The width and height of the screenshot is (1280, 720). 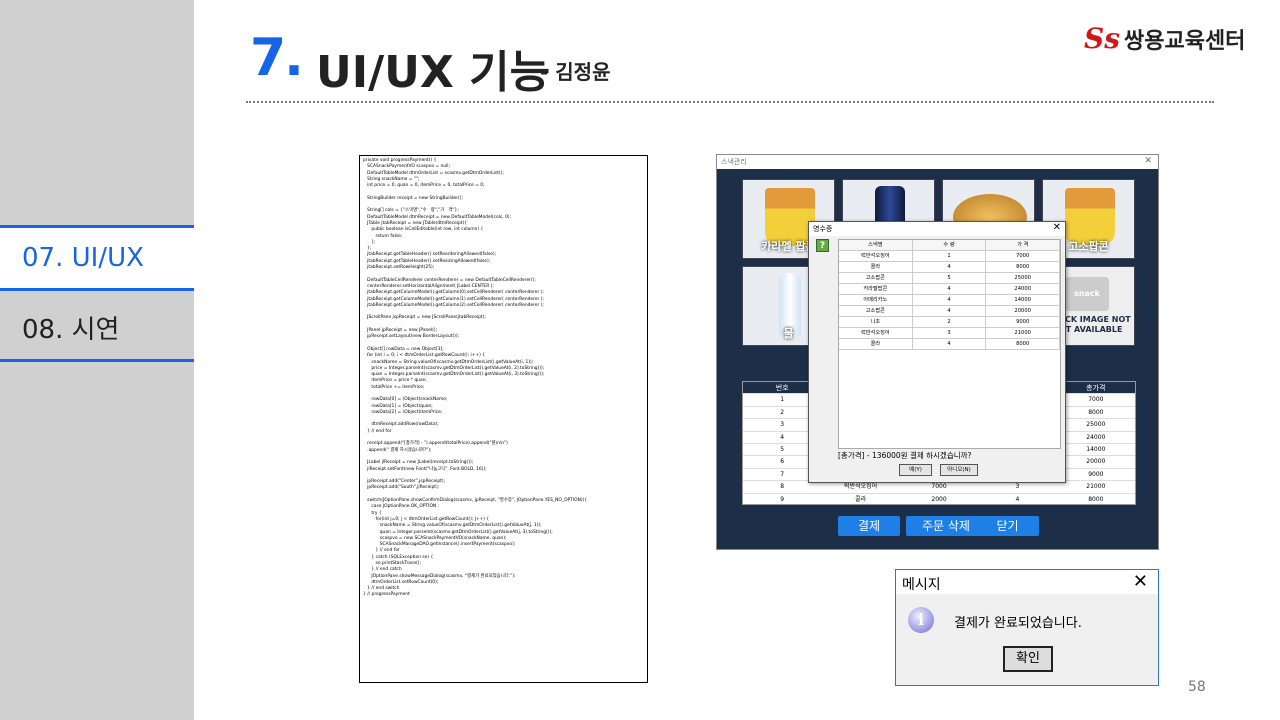 I want to click on ok-button: 확인, so click(x=1028, y=659).